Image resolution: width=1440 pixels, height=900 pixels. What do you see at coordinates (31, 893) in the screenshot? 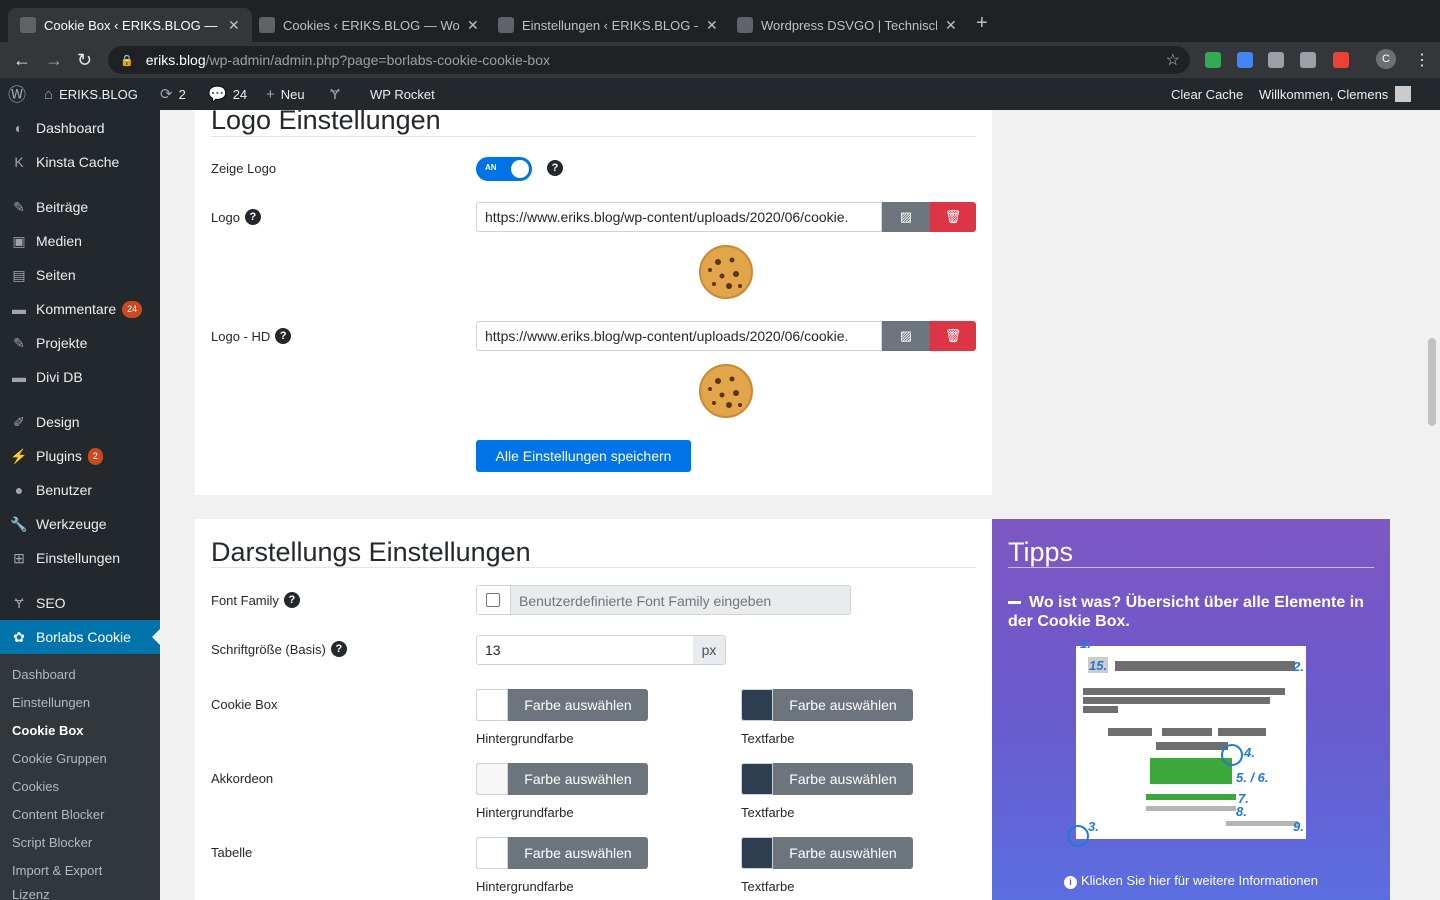
I see `submenu-item-license: Lizenz` at bounding box center [31, 893].